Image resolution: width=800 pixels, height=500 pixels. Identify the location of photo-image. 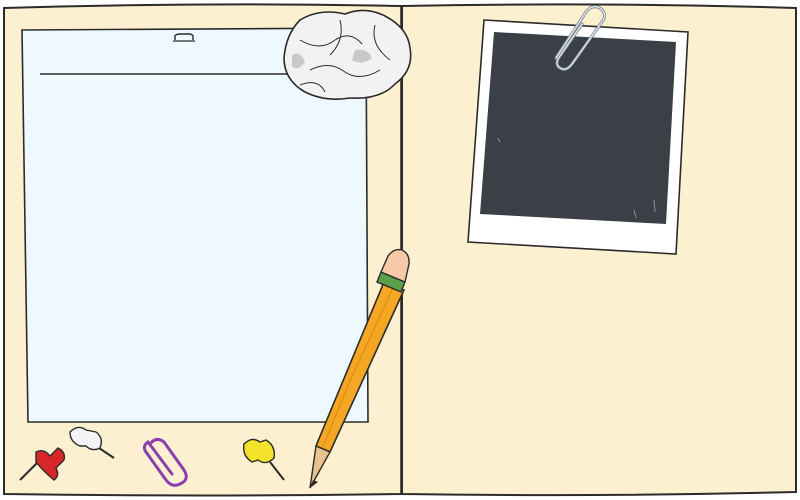
(578, 128).